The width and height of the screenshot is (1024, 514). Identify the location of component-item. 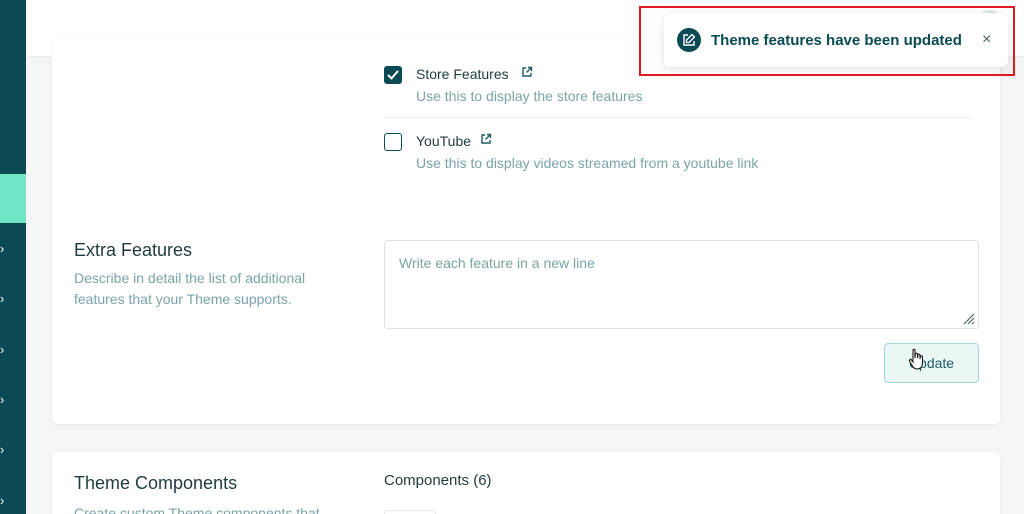
(410, 512).